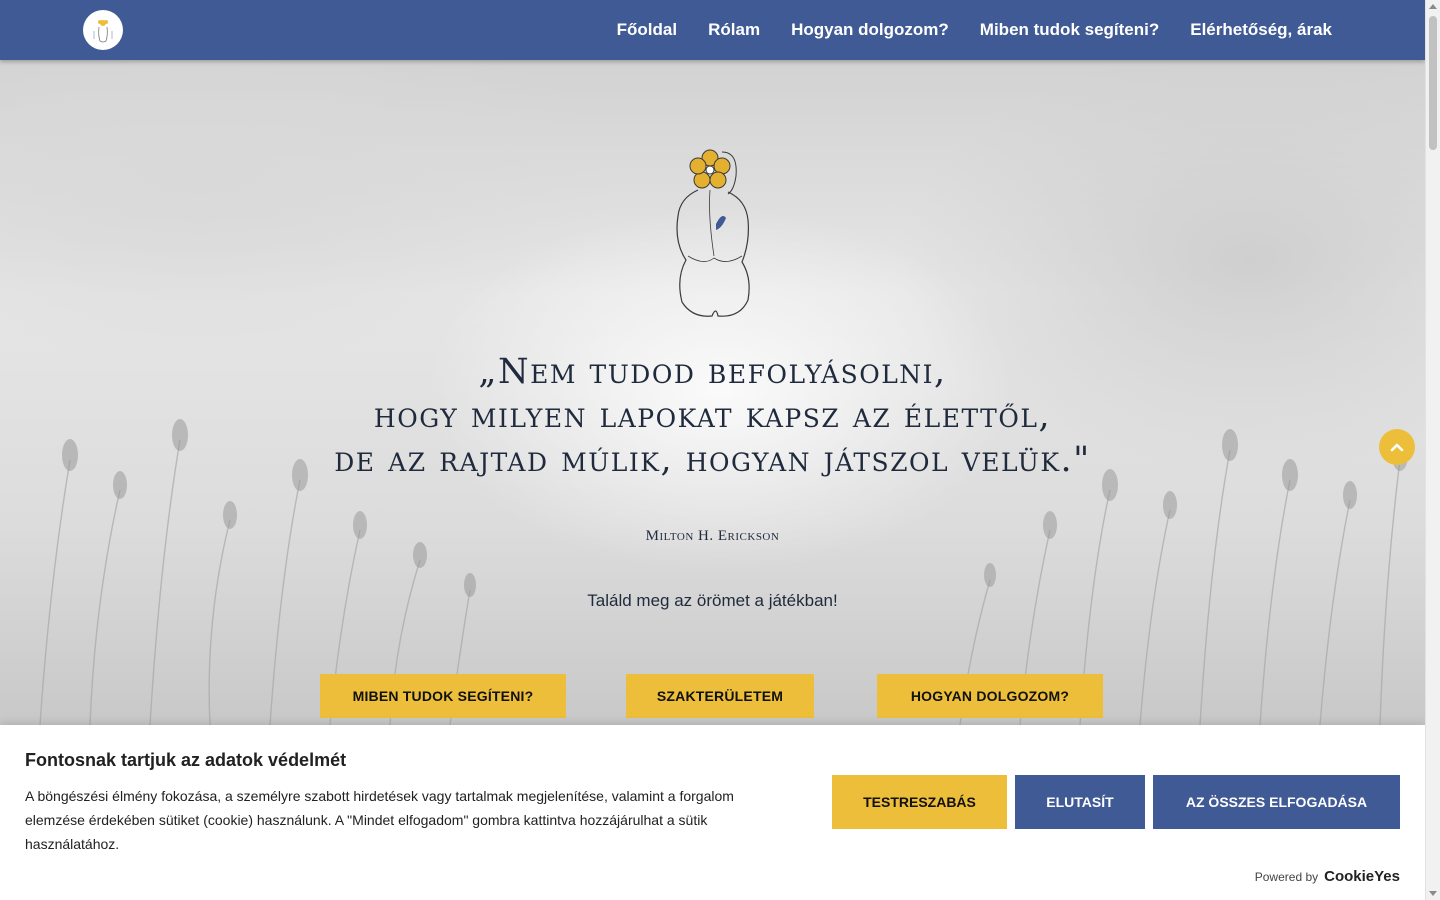  Describe the element at coordinates (1432, 450) in the screenshot. I see `page-scrollbar` at that location.